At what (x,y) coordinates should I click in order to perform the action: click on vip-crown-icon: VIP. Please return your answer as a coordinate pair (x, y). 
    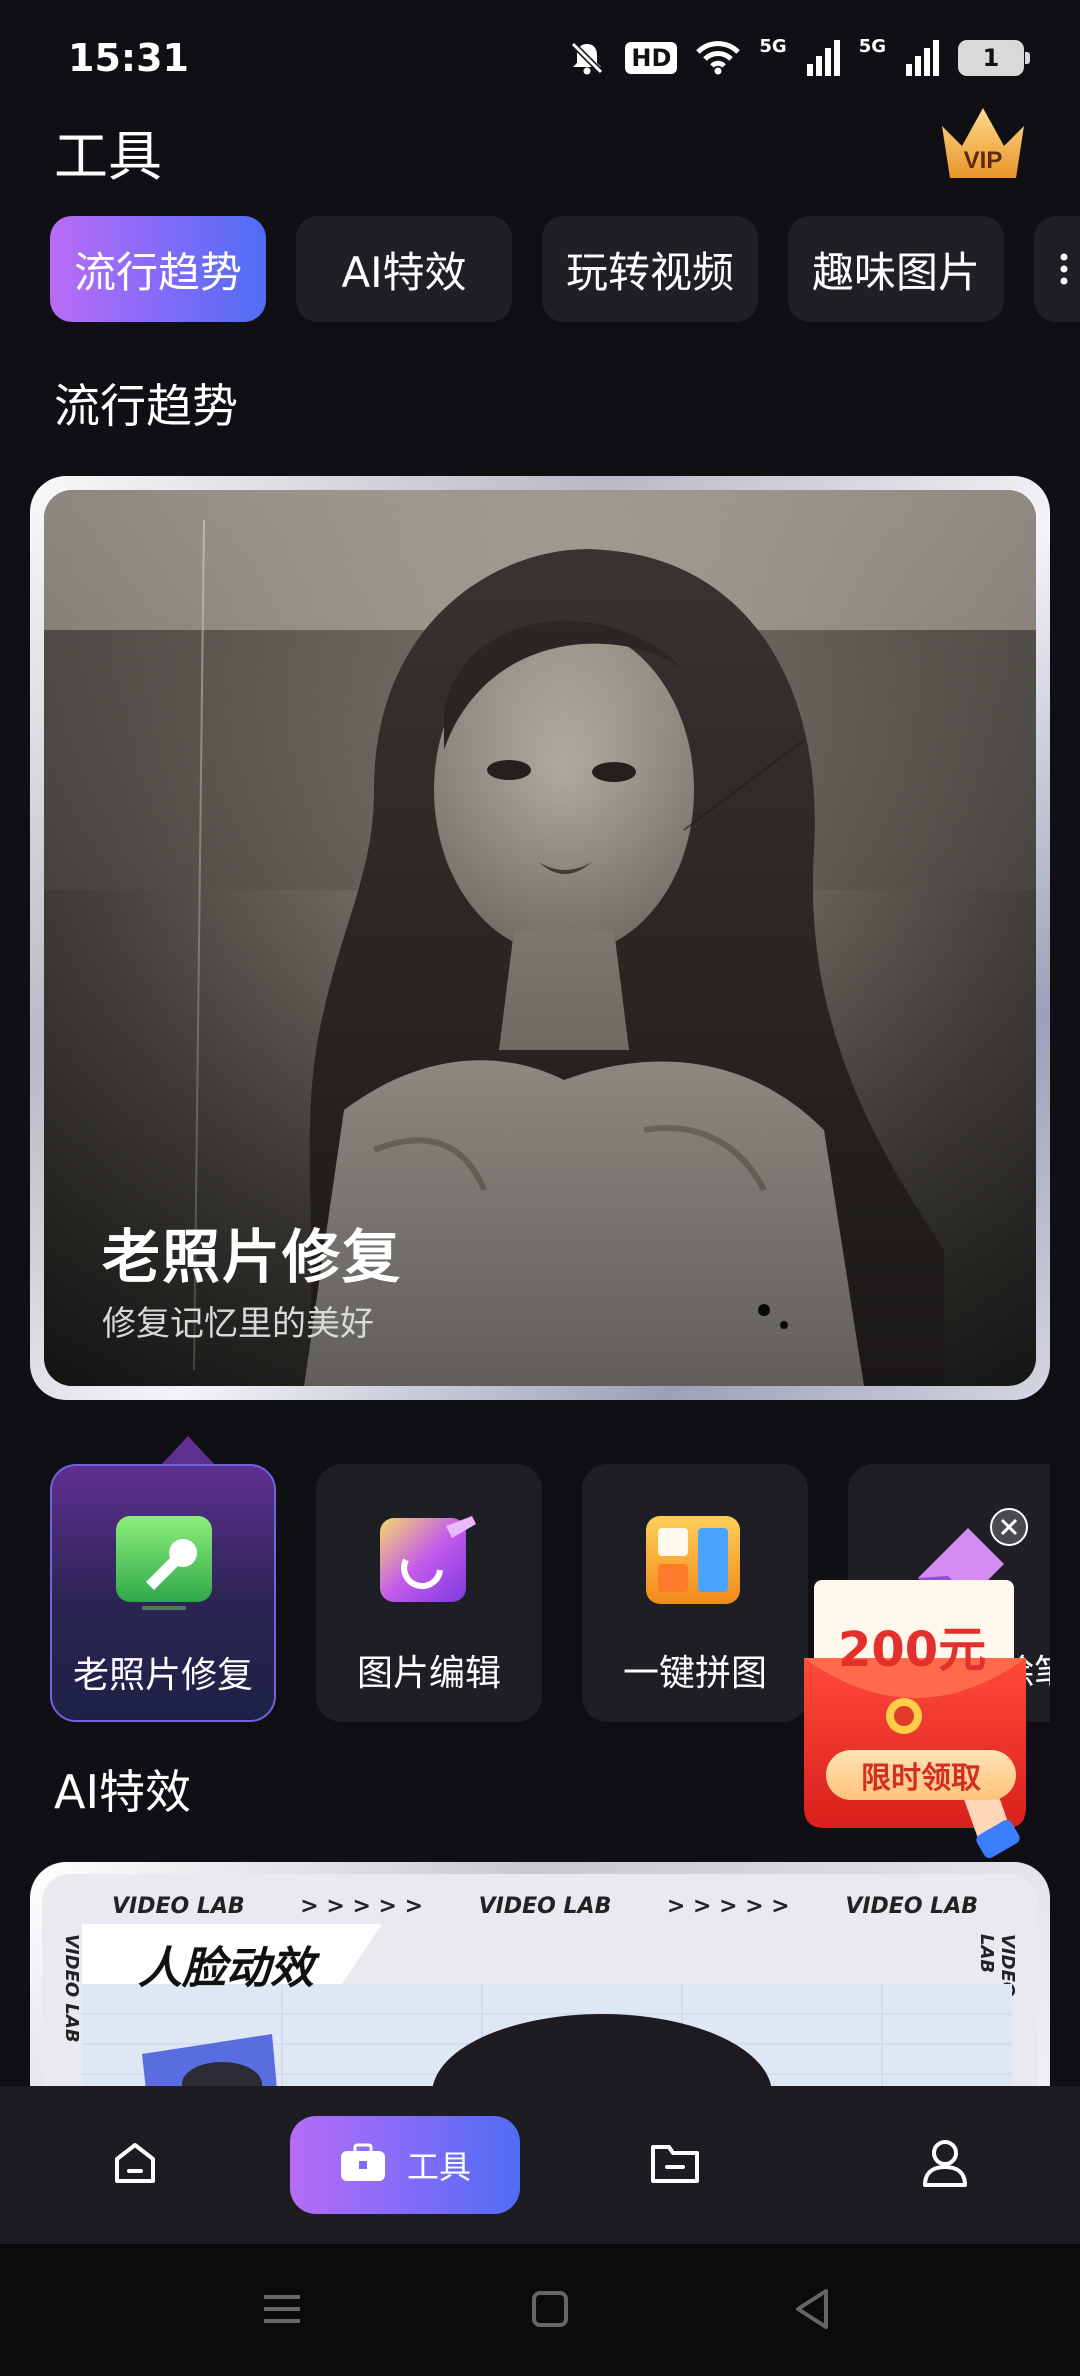
    Looking at the image, I should click on (983, 144).